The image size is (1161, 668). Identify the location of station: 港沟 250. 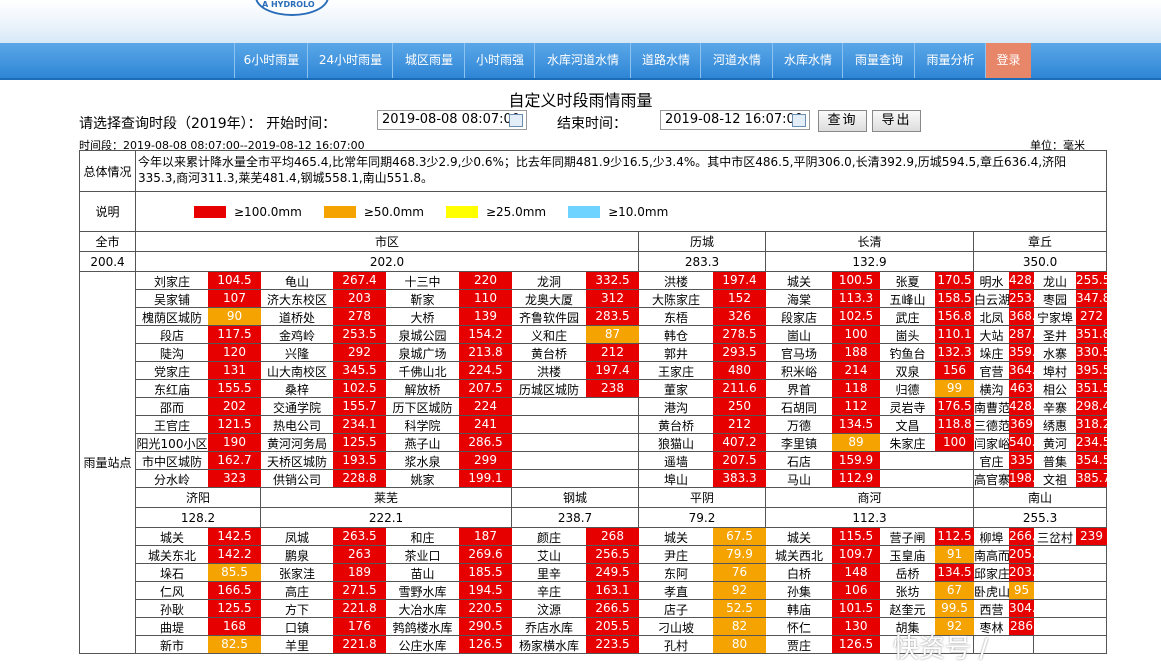
(702, 406).